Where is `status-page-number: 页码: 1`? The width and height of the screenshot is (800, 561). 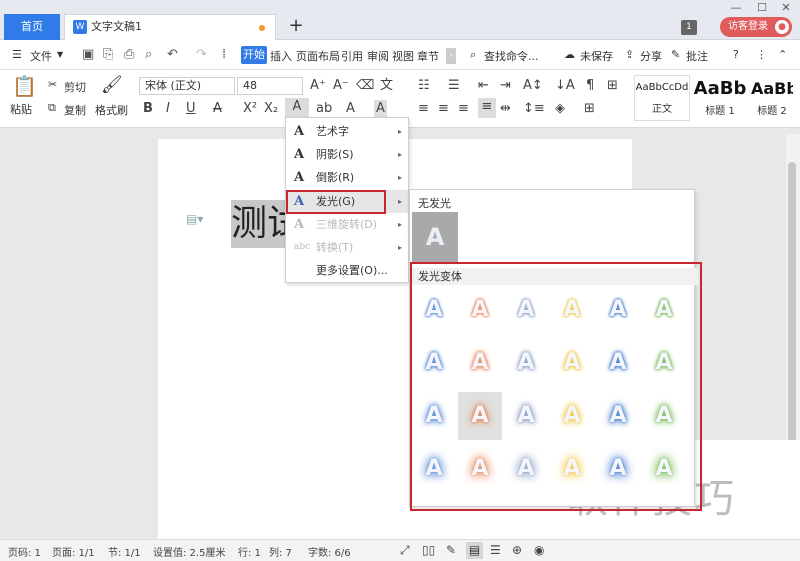 status-page-number: 页码: 1 is located at coordinates (24, 551).